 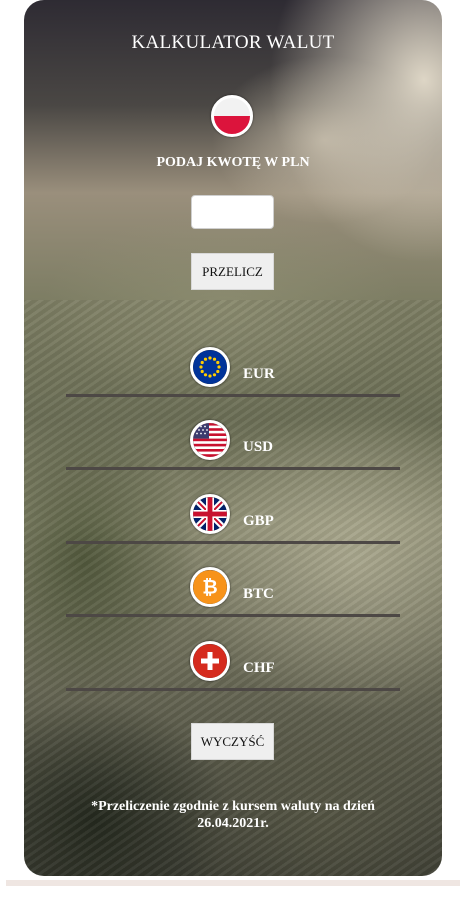 What do you see at coordinates (232, 212) in the screenshot?
I see `amount-input` at bounding box center [232, 212].